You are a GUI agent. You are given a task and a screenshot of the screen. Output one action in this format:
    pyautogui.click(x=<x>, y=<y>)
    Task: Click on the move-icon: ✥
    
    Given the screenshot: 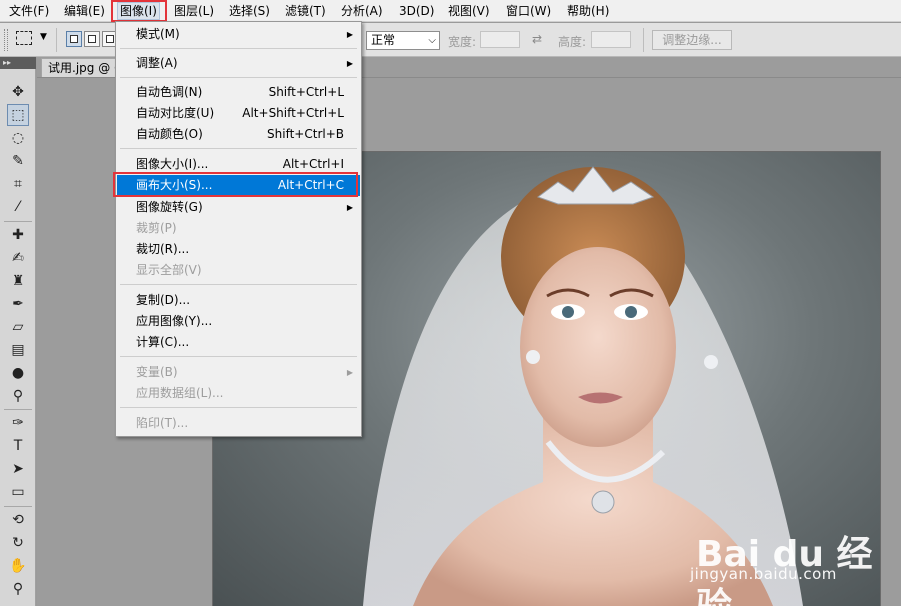 What is the action you would take?
    pyautogui.click(x=18, y=92)
    